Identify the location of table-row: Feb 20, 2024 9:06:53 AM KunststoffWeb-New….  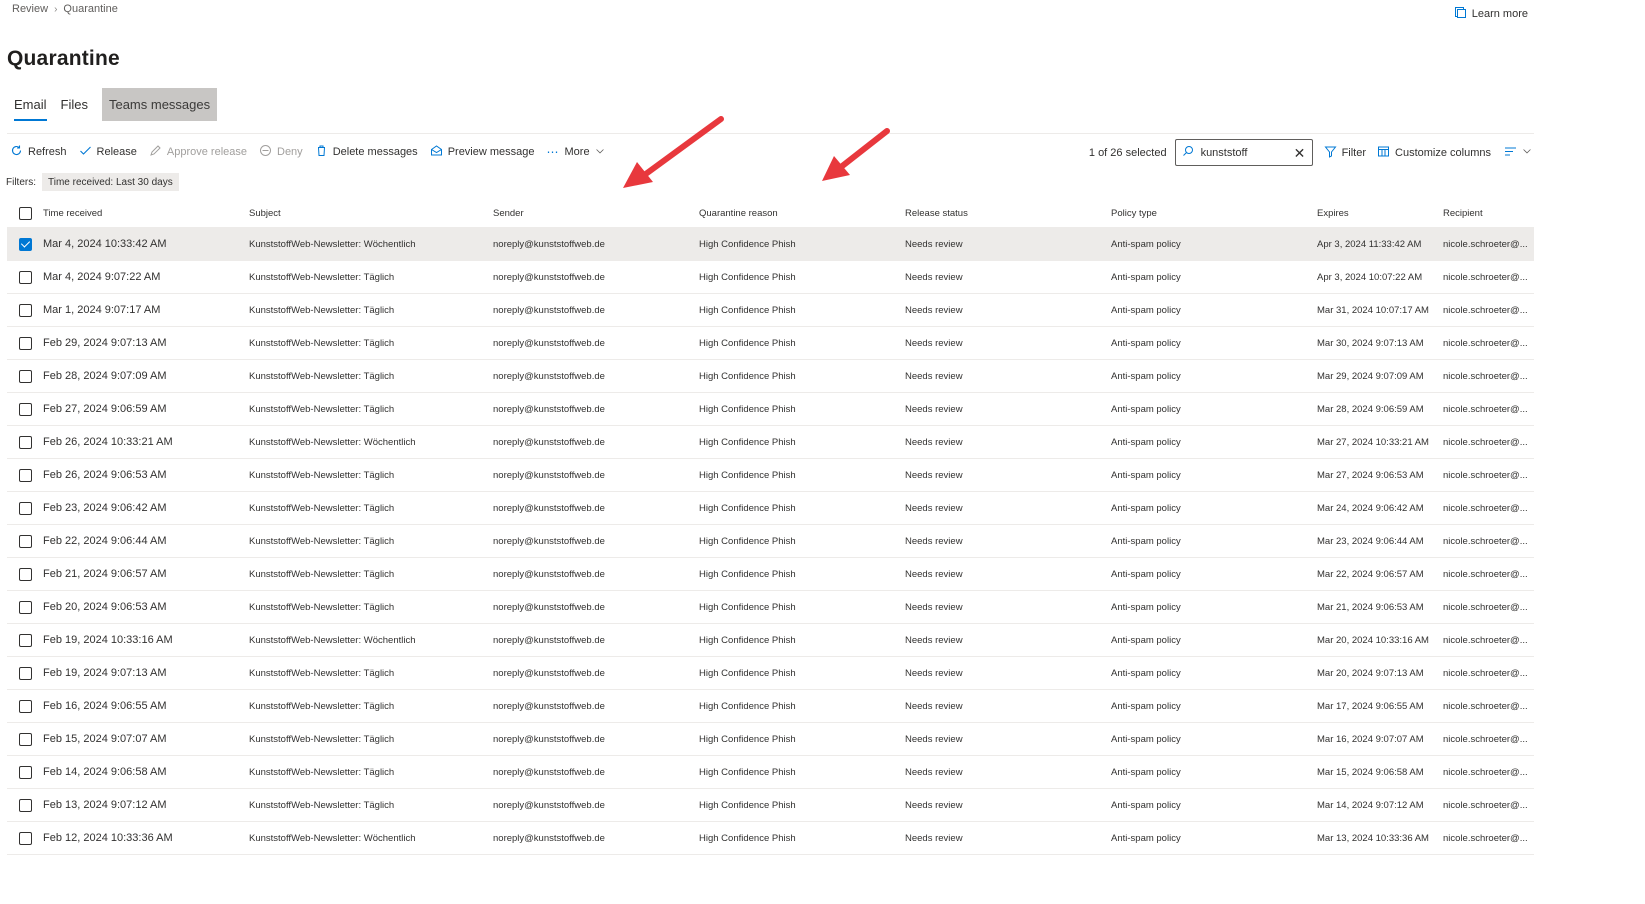
(770, 607).